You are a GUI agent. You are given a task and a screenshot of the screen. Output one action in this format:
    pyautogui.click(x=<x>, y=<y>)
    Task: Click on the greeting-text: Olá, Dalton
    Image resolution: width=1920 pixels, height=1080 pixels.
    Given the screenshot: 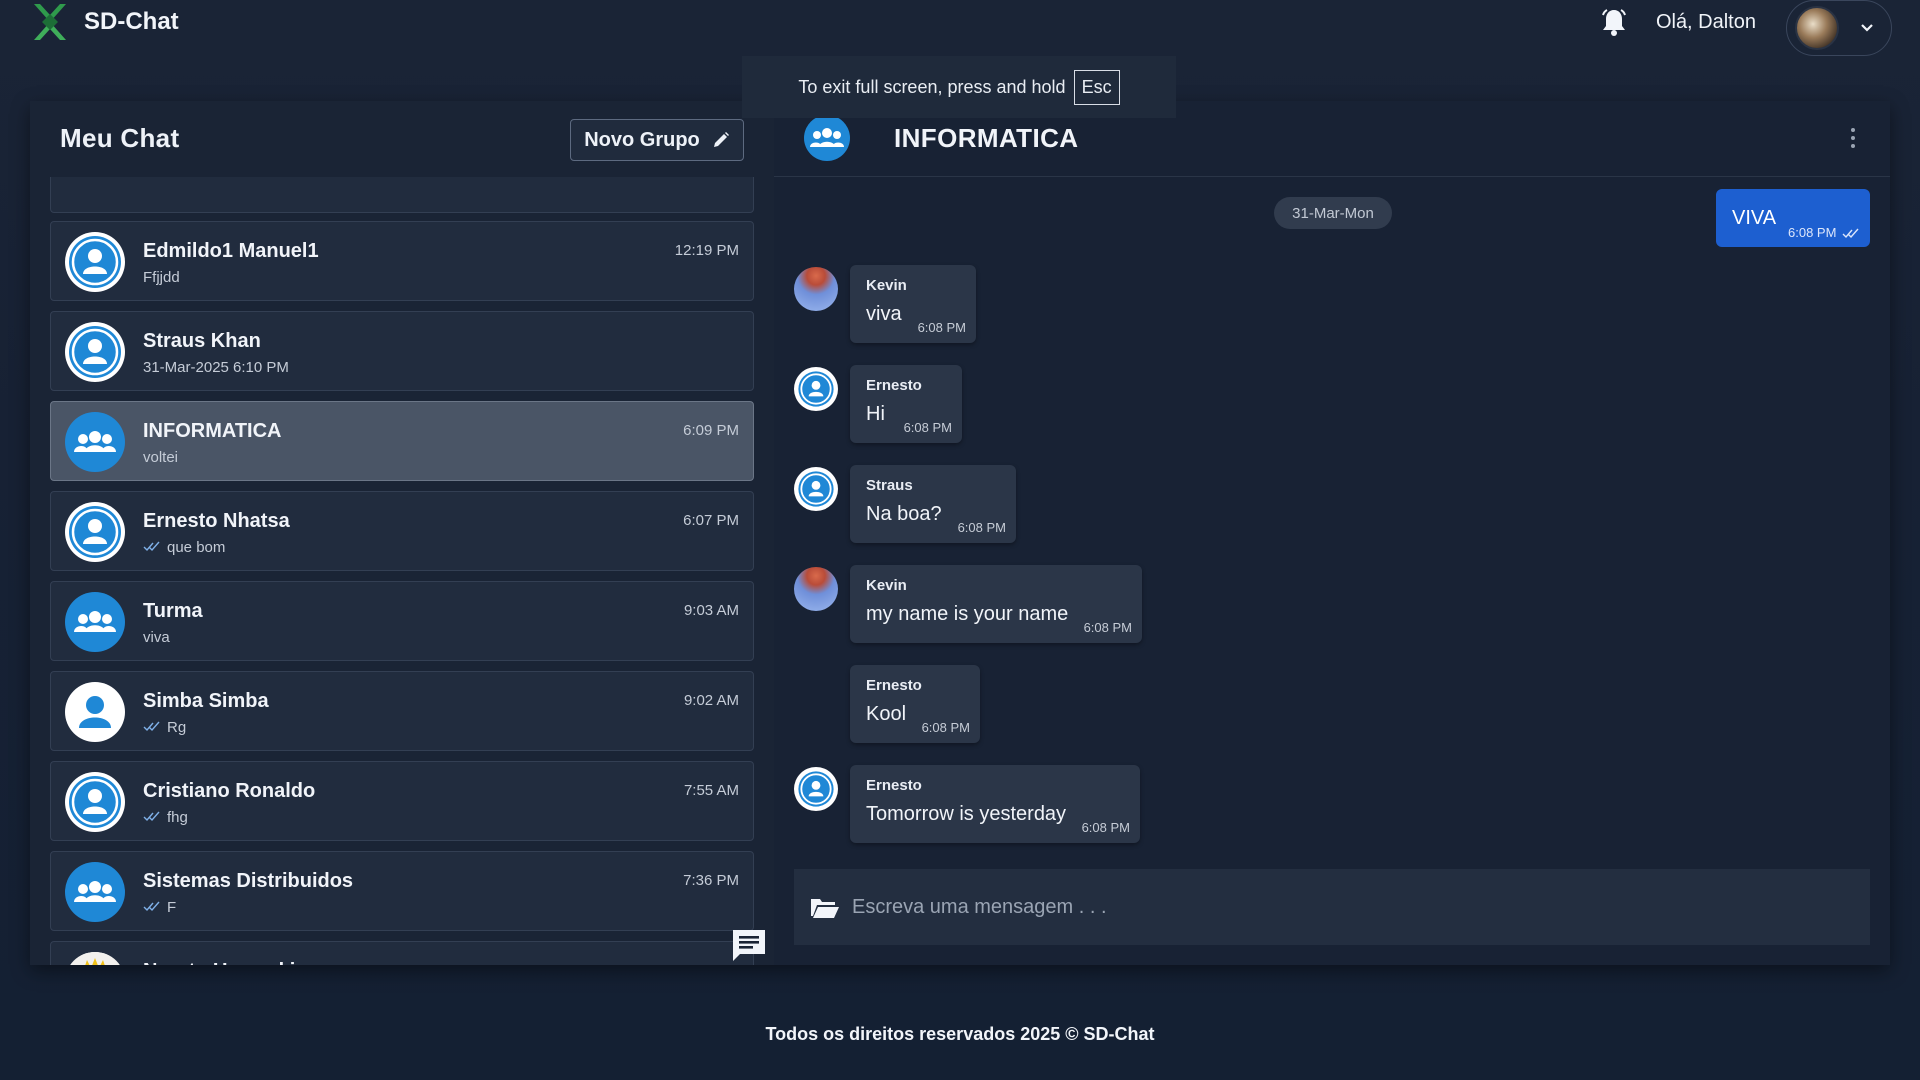 What is the action you would take?
    pyautogui.click(x=1705, y=21)
    